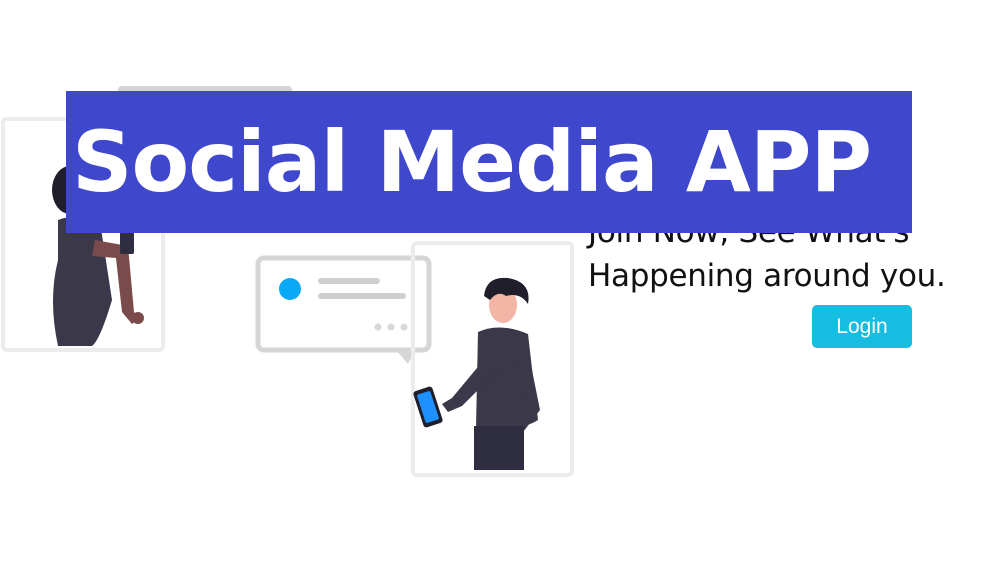 The height and width of the screenshot is (562, 999). Describe the element at coordinates (290, 289) in the screenshot. I see `avatar-dot` at that location.